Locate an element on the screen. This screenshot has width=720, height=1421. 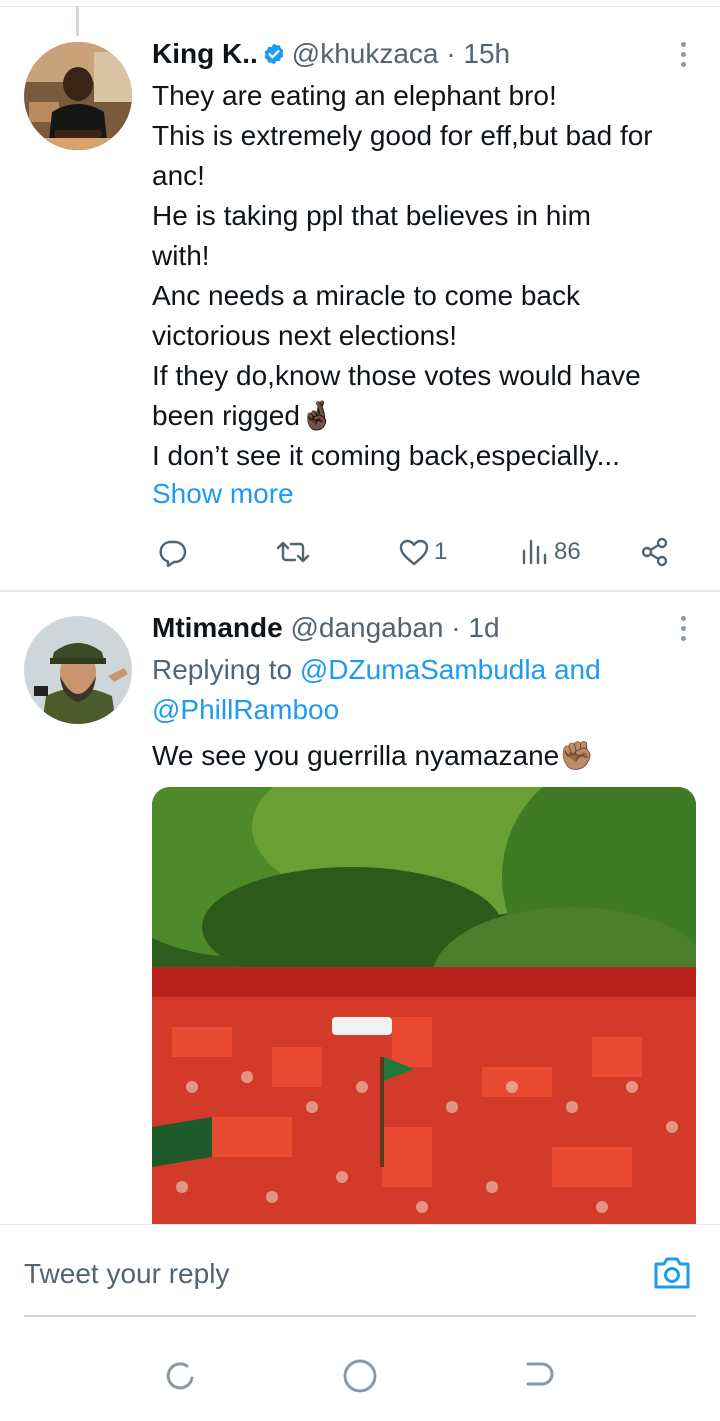
mention-link: @DZumaSambudla is located at coordinates (423, 669).